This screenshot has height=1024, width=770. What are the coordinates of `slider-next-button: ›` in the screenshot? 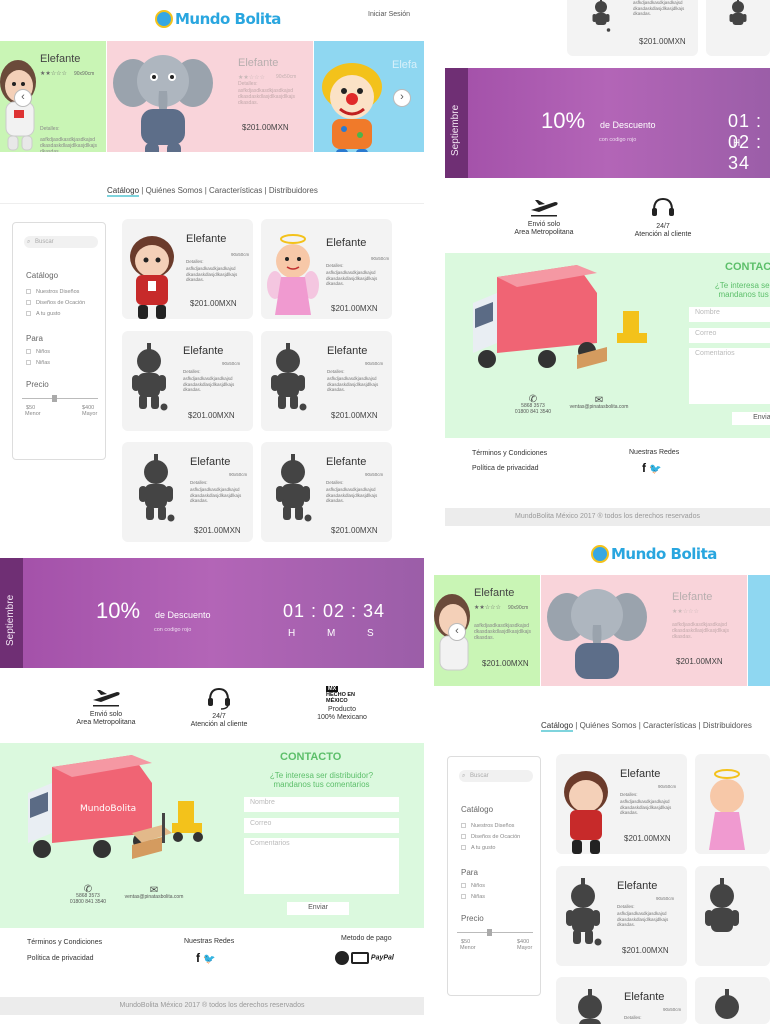 It's located at (402, 98).